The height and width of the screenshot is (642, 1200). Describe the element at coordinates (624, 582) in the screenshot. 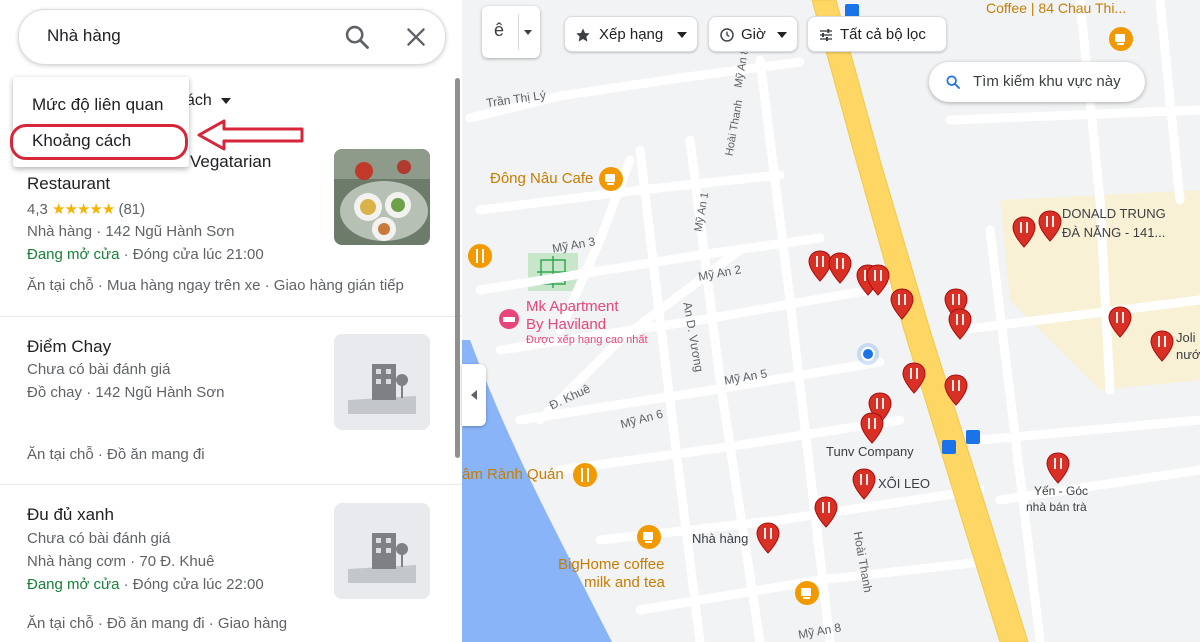

I see `place-label: milk and tea` at that location.